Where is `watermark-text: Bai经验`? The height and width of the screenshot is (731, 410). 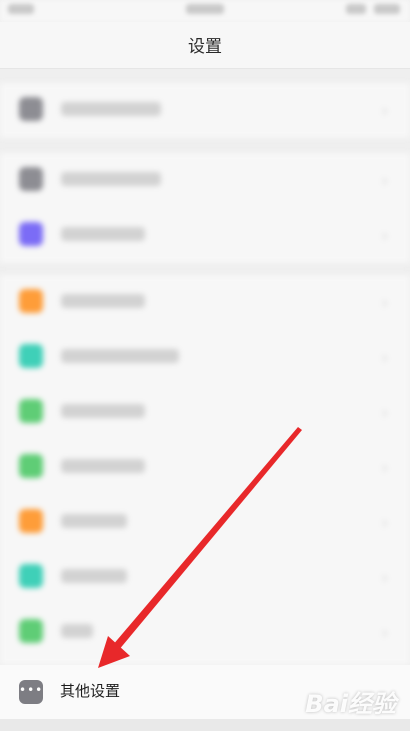 watermark-text: Bai经验 is located at coordinates (350, 704).